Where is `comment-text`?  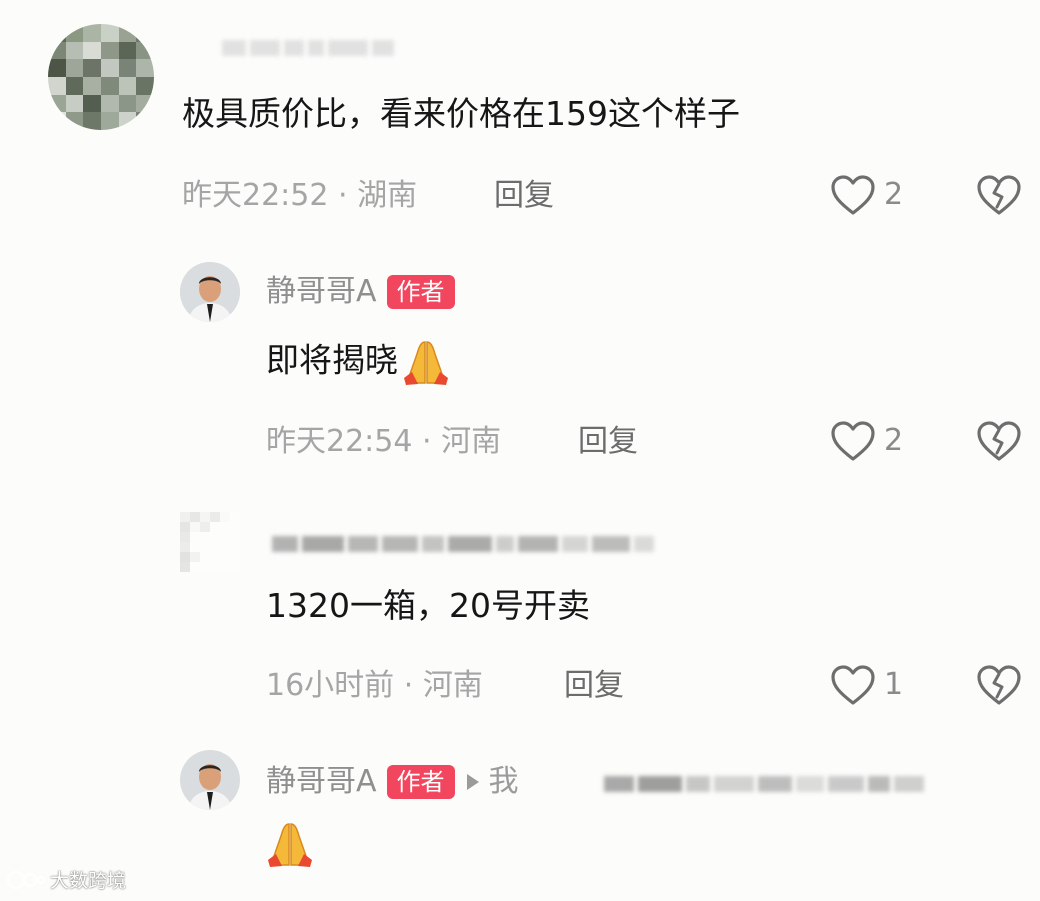 comment-text is located at coordinates (290, 844).